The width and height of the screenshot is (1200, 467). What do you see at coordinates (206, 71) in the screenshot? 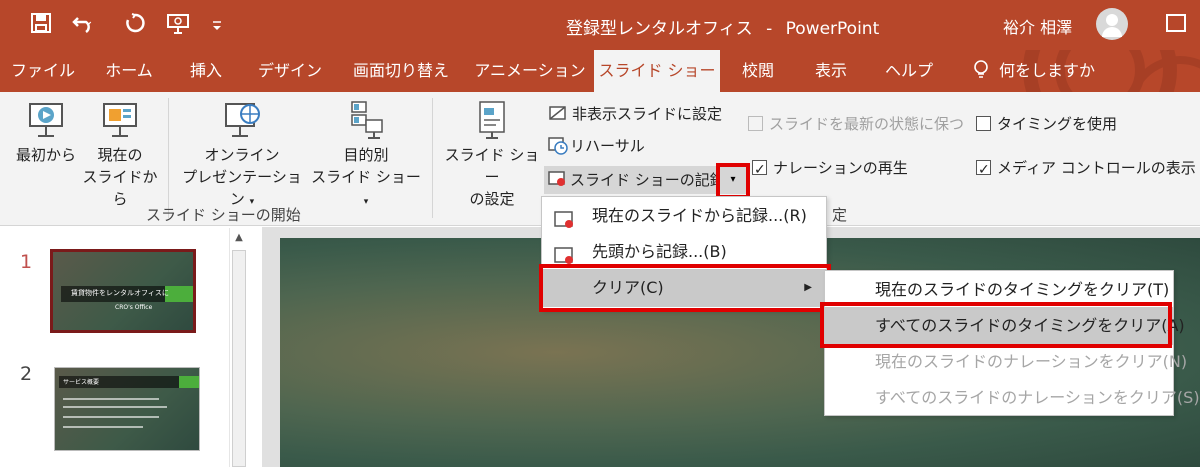
I see `tab-insert: 挿入` at bounding box center [206, 71].